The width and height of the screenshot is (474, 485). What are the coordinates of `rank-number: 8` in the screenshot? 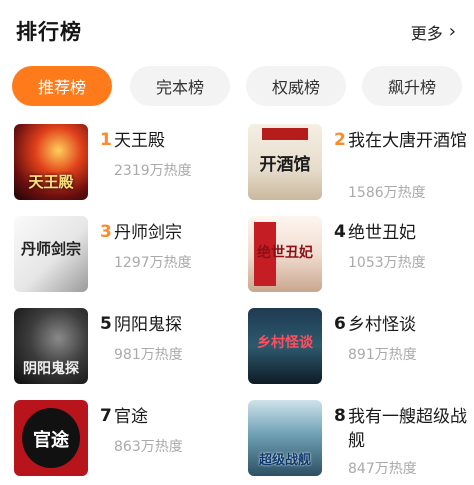 It's located at (340, 416).